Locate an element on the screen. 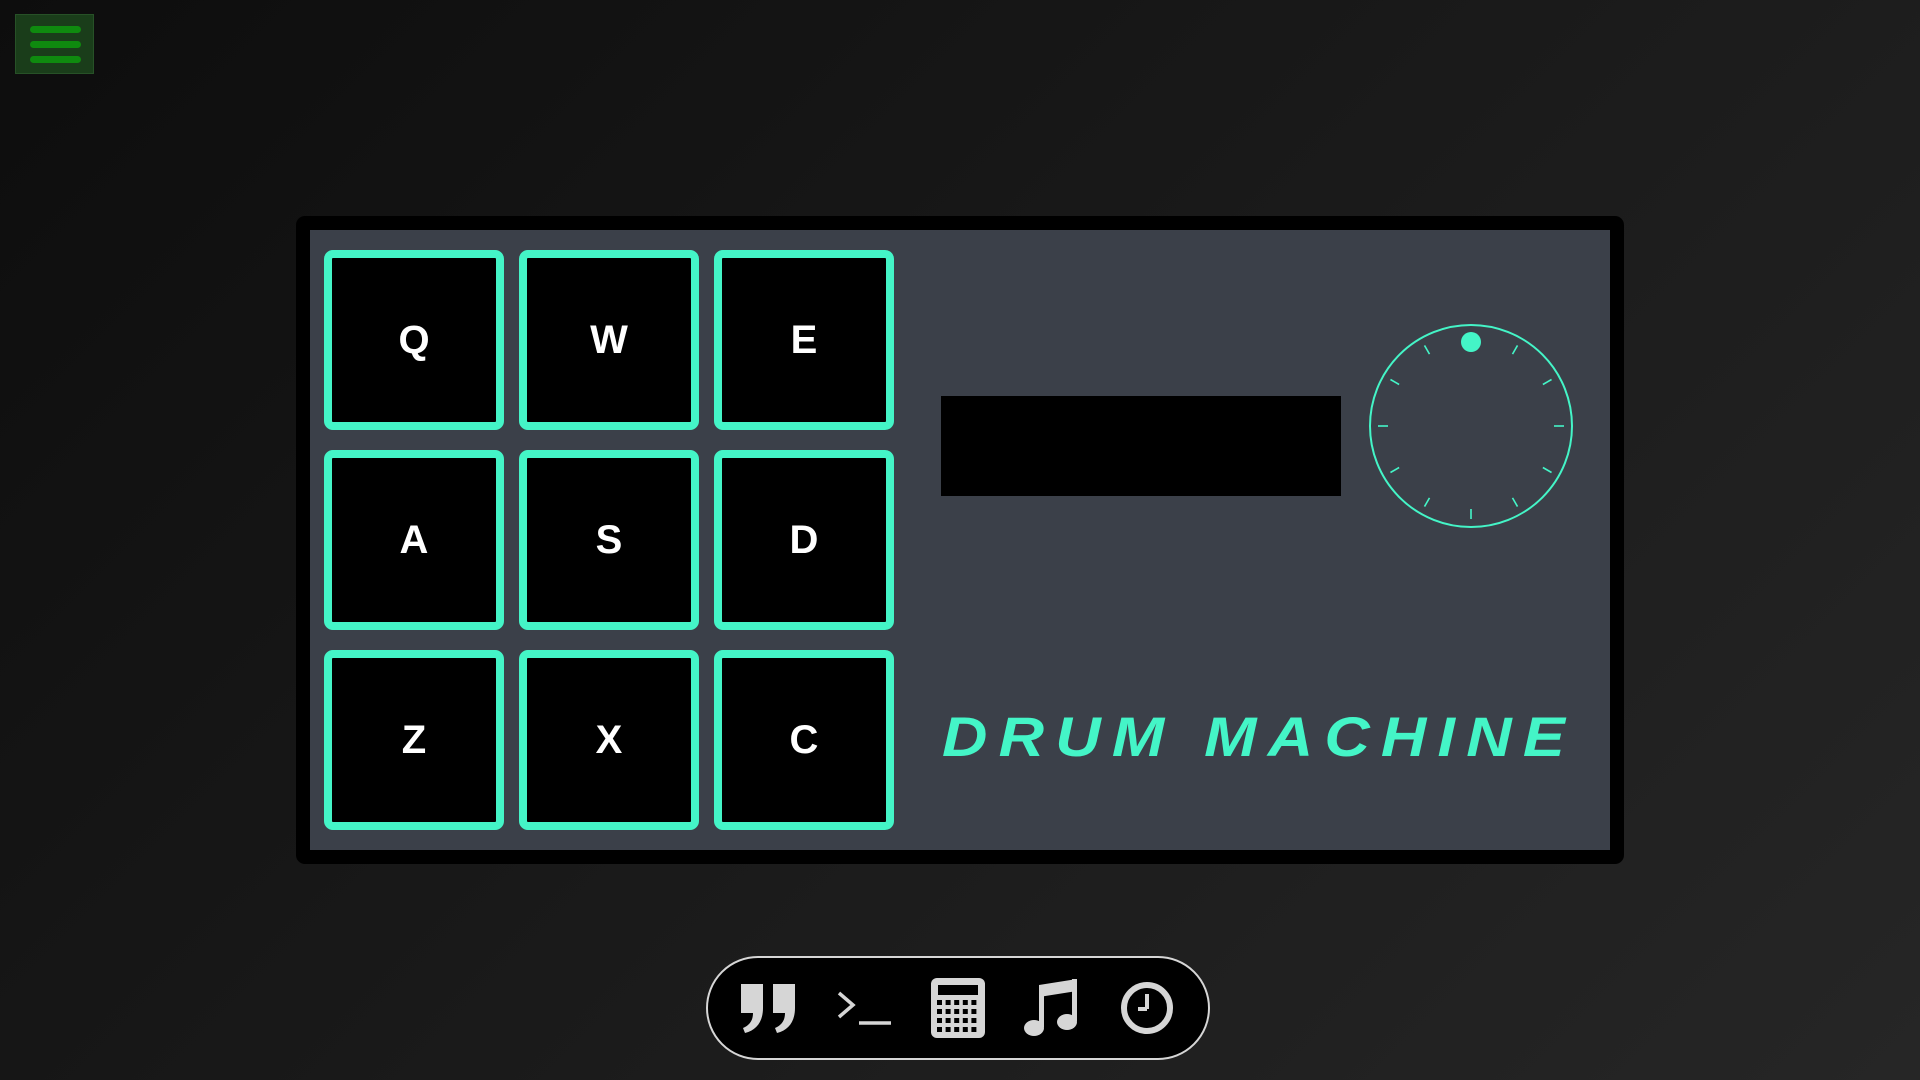 The height and width of the screenshot is (1080, 1920). dock-calculator-button is located at coordinates (958, 1008).